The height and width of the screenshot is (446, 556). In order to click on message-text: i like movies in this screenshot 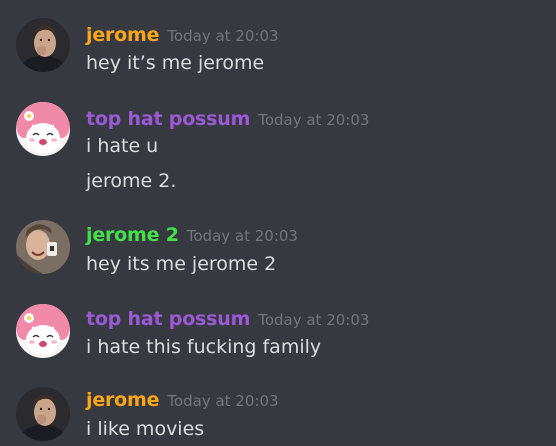, I will do `click(145, 429)`.